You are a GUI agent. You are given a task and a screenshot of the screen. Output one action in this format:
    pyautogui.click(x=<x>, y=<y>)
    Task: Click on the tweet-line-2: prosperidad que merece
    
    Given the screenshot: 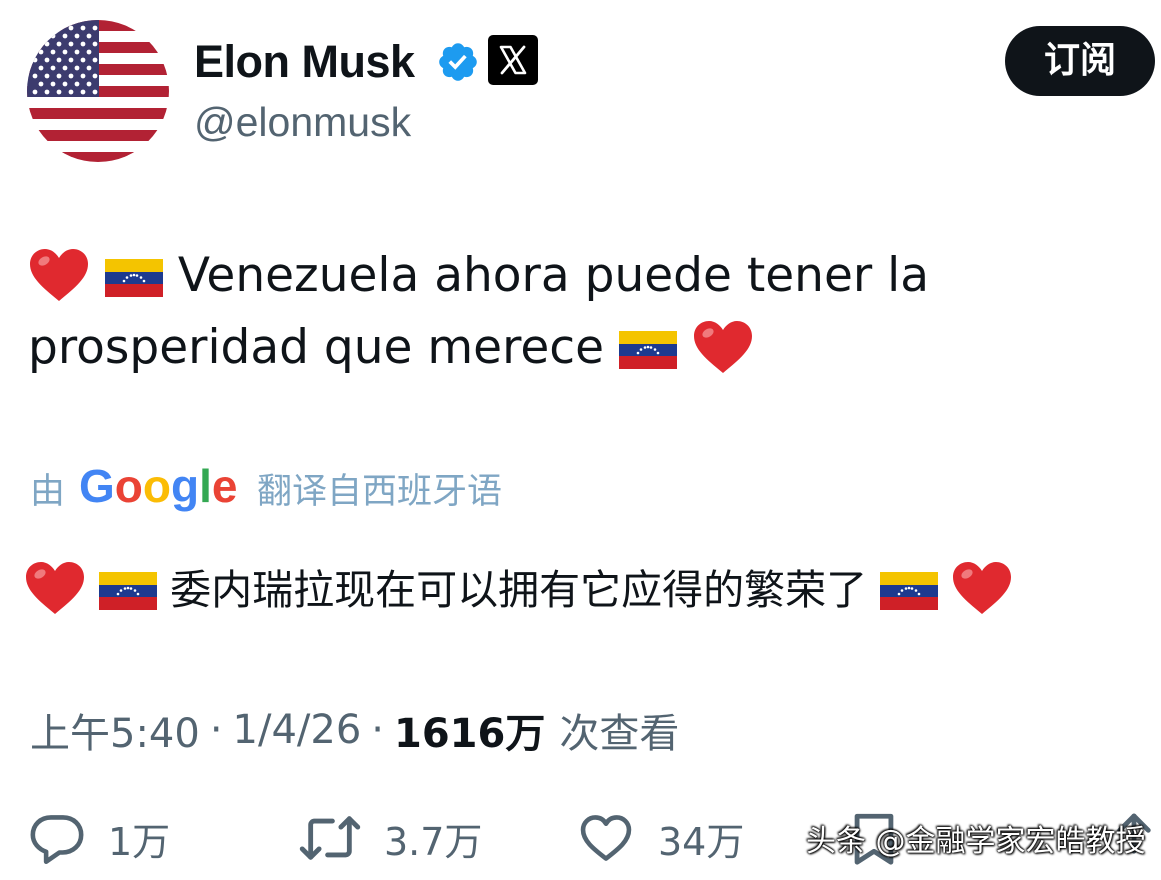 What is the action you would take?
    pyautogui.click(x=583, y=348)
    